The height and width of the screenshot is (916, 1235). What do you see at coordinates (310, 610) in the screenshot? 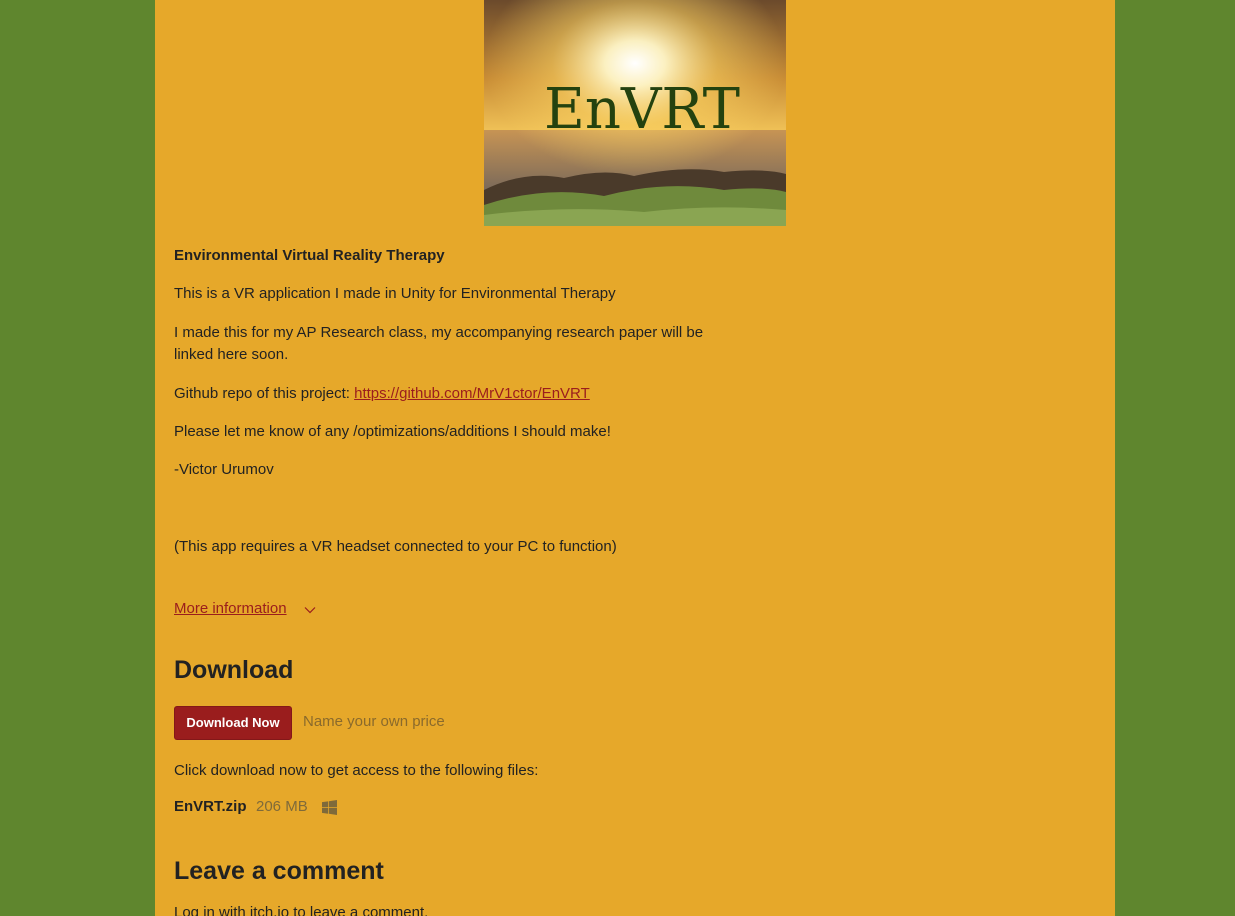
I see `chevron-down-icon` at bounding box center [310, 610].